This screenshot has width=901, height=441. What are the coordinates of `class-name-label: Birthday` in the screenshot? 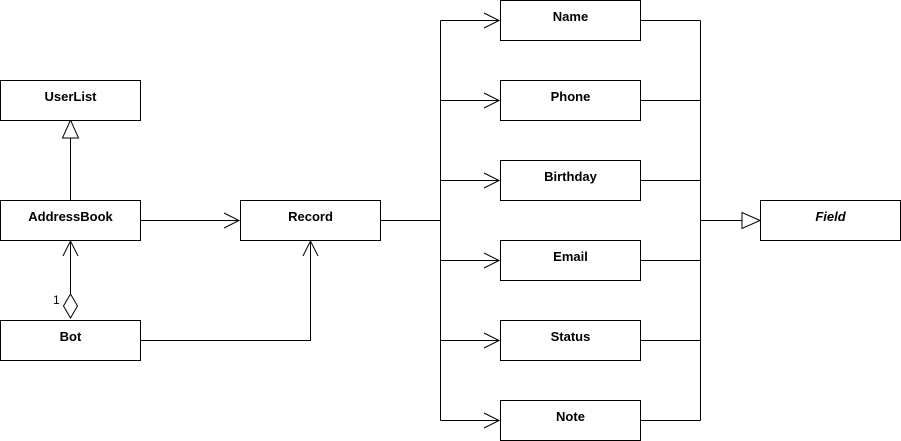 It's located at (571, 176).